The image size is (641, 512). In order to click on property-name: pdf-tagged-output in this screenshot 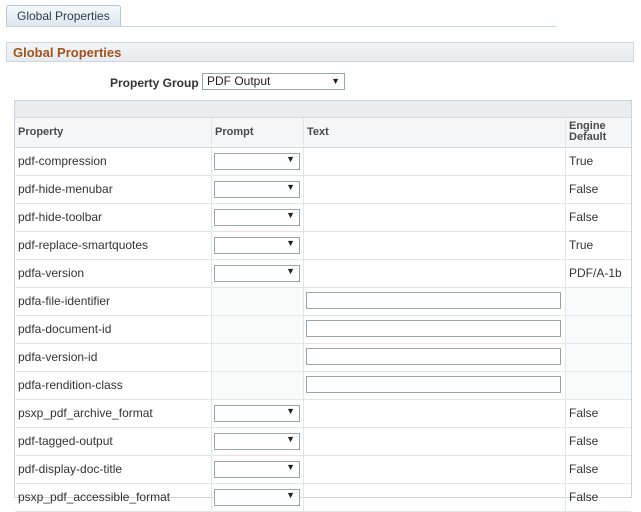, I will do `click(65, 441)`.